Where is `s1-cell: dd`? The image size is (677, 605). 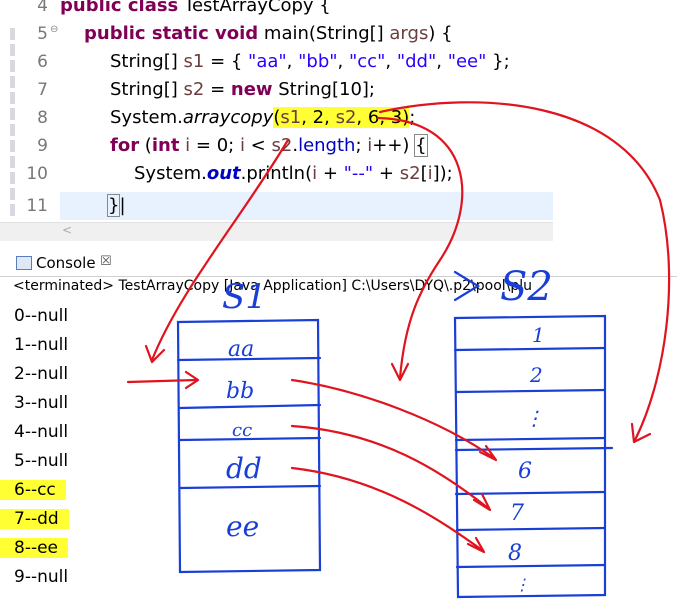 s1-cell: dd is located at coordinates (244, 468).